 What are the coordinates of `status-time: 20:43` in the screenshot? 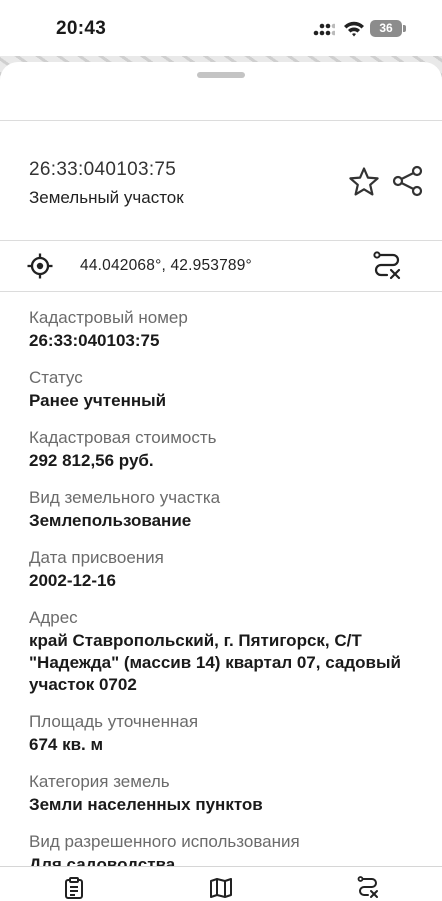 It's located at (81, 28).